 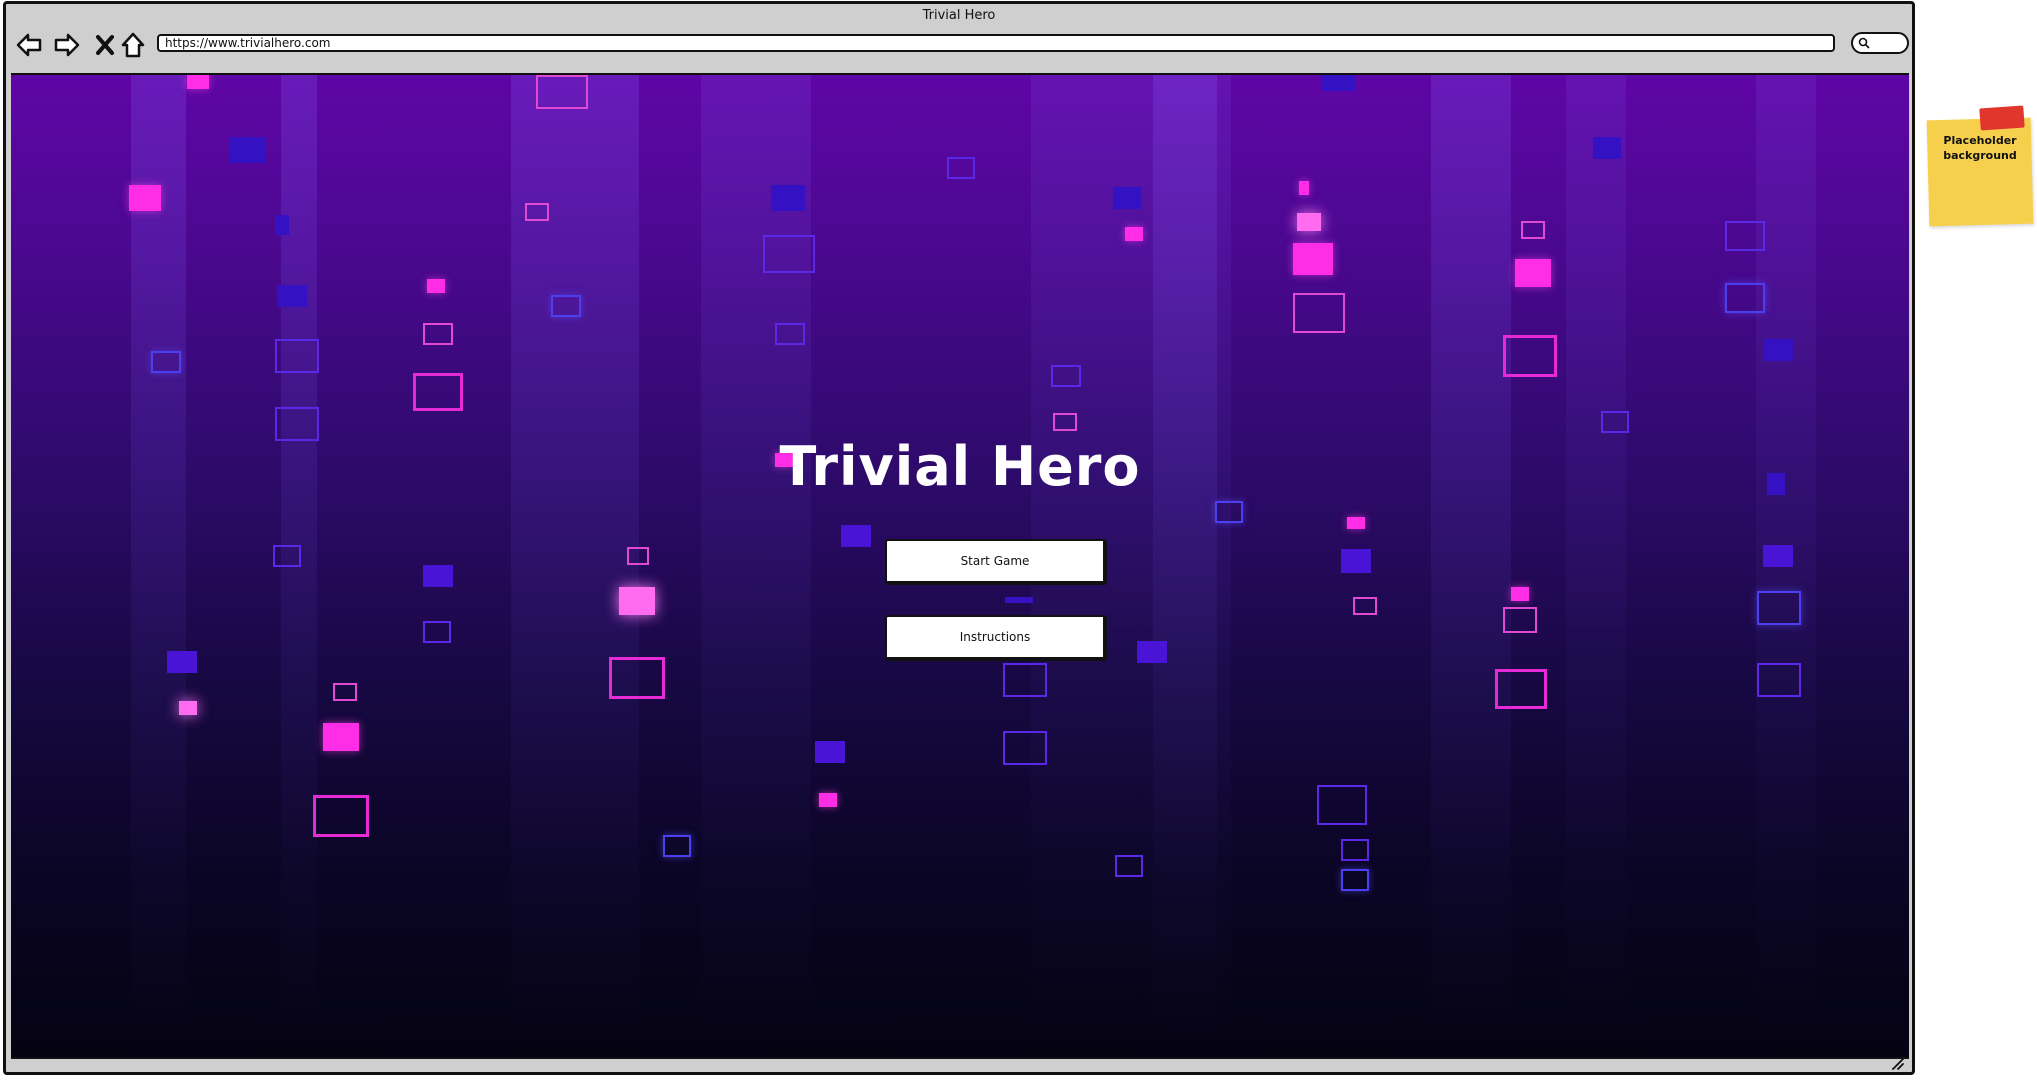 I want to click on close-icon, so click(x=105, y=45).